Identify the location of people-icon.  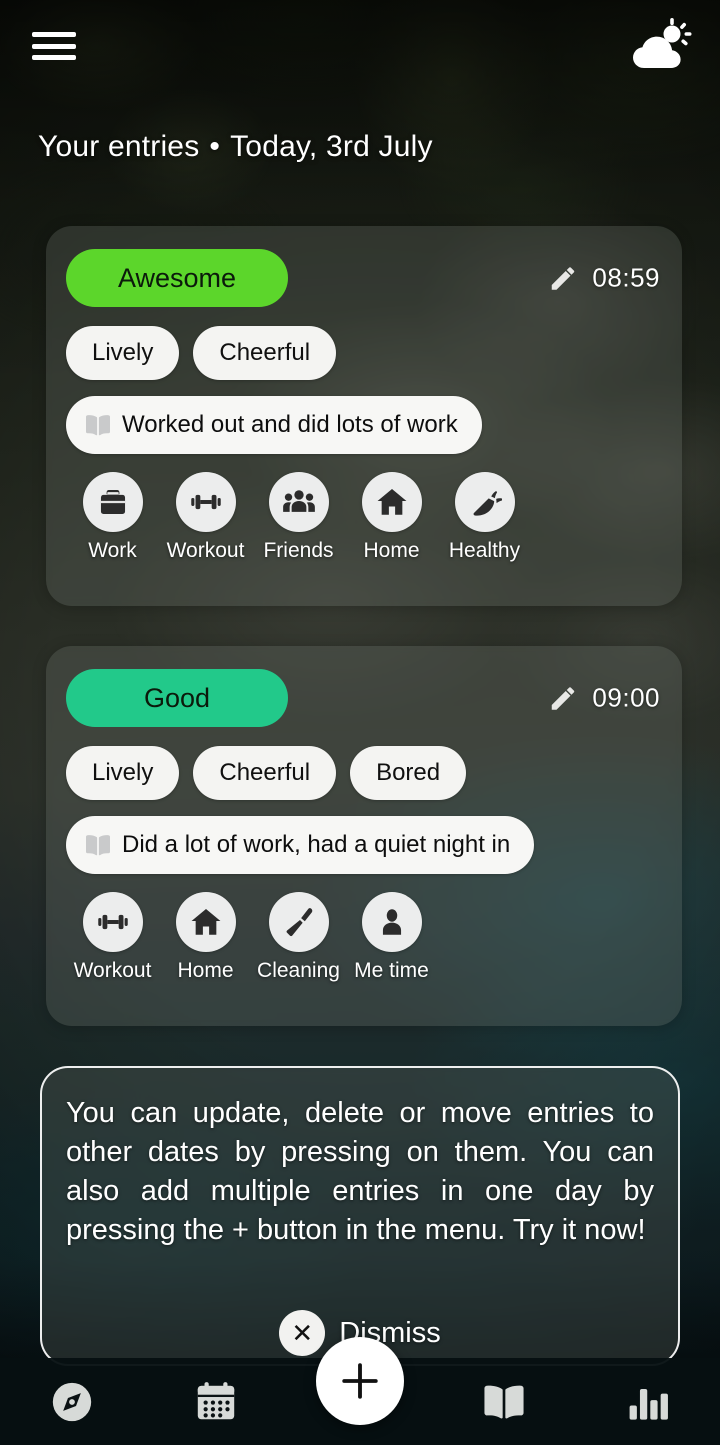
(298, 502).